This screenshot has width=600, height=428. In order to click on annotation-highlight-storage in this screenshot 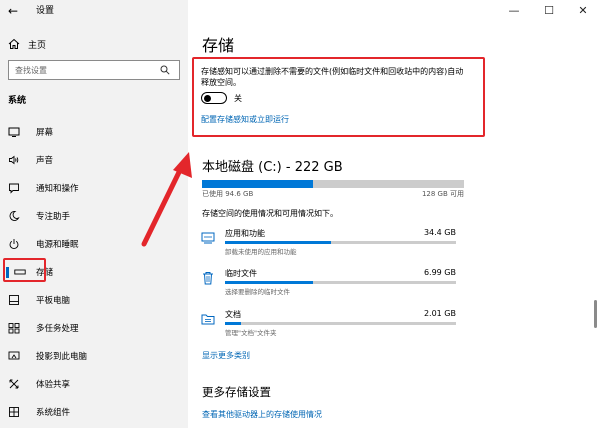, I will do `click(24, 270)`.